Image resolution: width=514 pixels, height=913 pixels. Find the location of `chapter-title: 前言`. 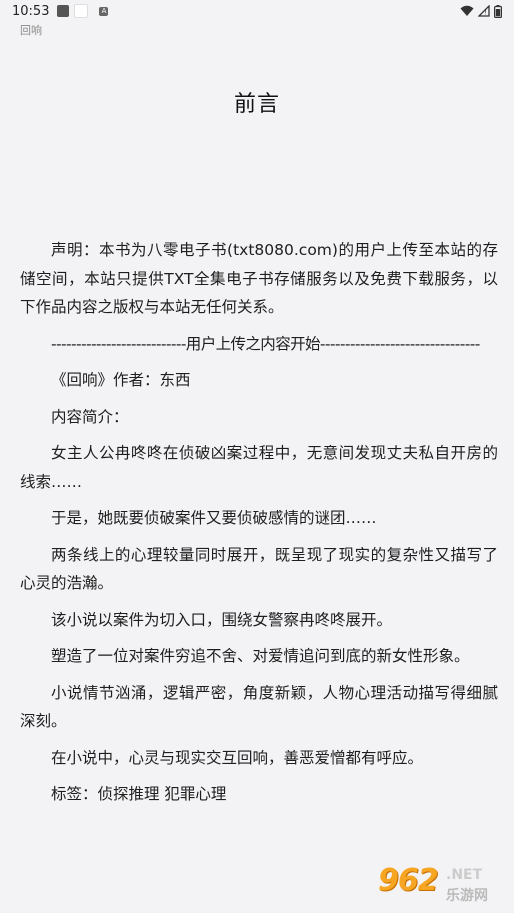

chapter-title: 前言 is located at coordinates (256, 104).